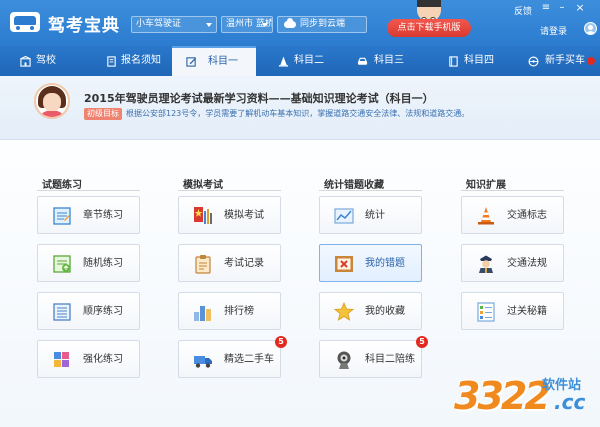 The image size is (600, 427). Describe the element at coordinates (141, 60) in the screenshot. I see `tab-label: 报名须知` at that location.